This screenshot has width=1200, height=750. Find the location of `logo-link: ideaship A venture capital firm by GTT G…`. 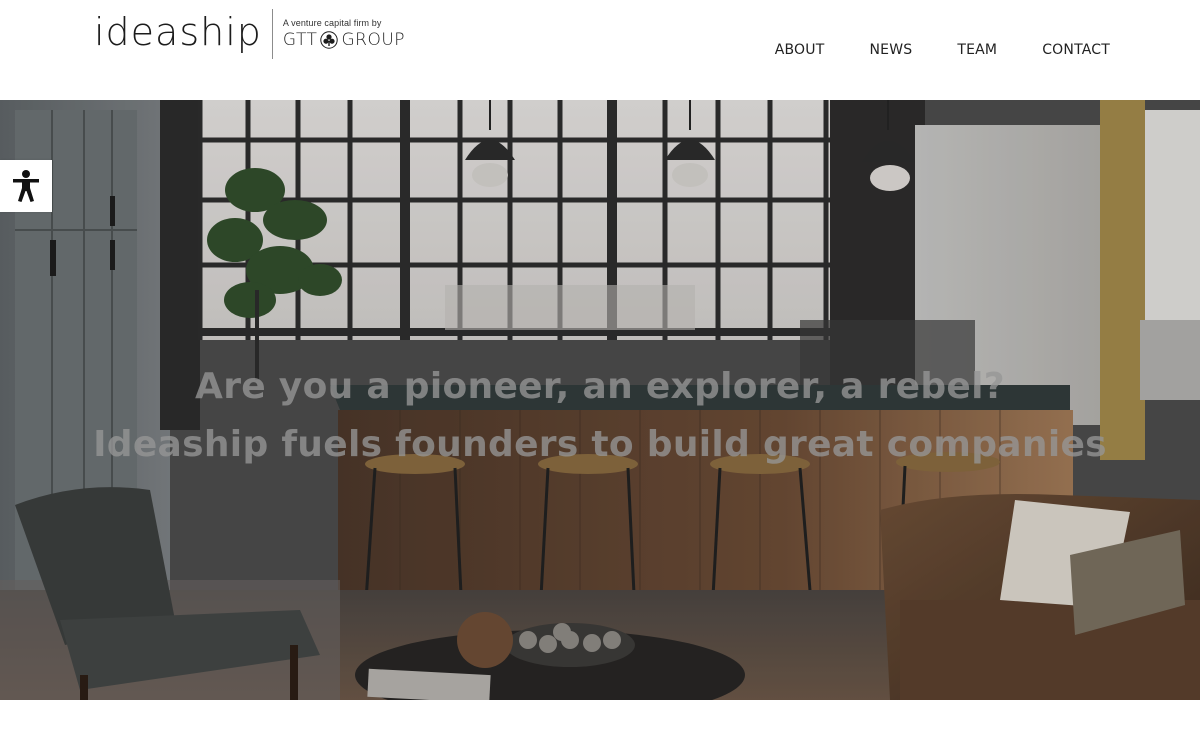

logo-link: ideaship A venture capital firm by GTT G… is located at coordinates (249, 34).